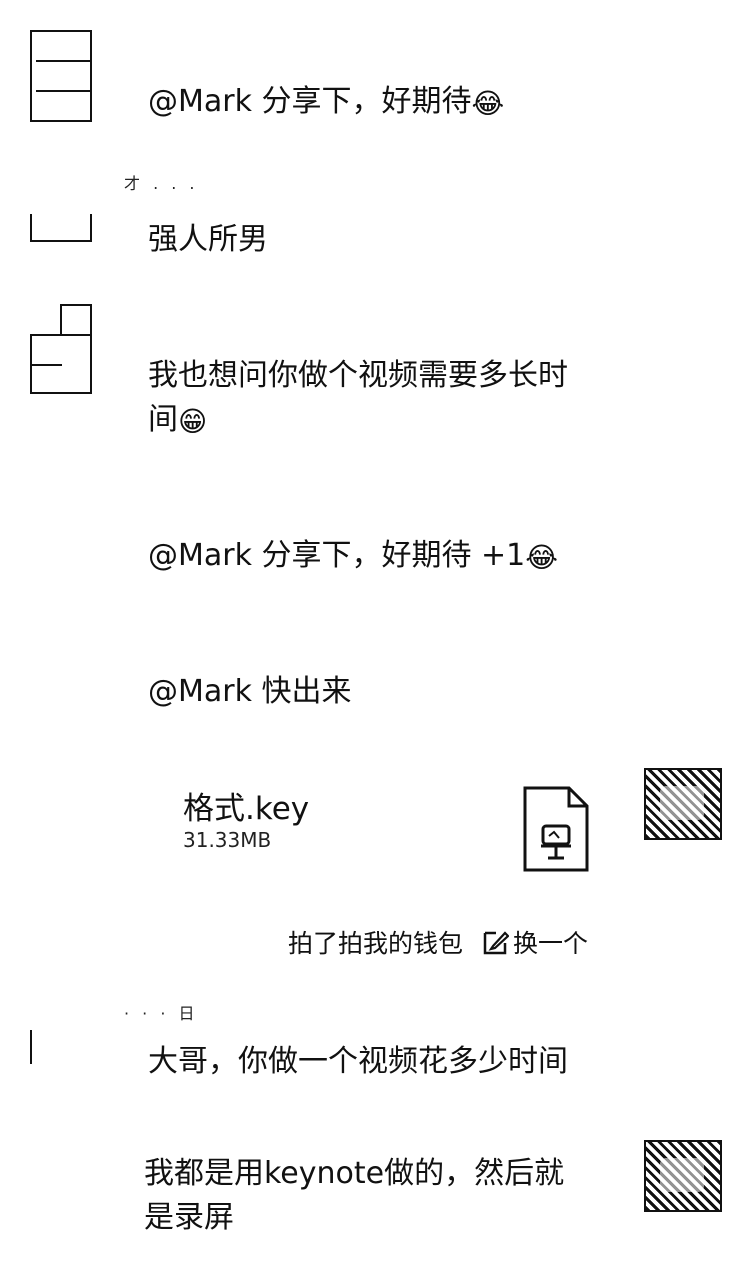  Describe the element at coordinates (379, 1196) in the screenshot. I see `chat-message: 我都是用keynote做的，然后就 是录屏` at that location.